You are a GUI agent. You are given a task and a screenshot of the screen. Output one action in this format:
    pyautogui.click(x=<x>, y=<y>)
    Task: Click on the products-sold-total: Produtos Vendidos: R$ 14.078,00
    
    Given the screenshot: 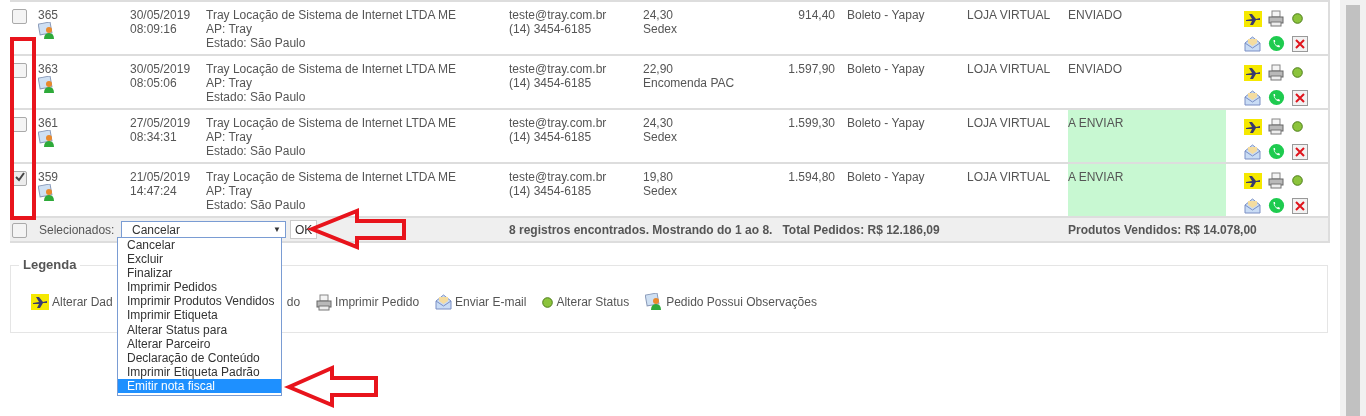 What is the action you would take?
    pyautogui.click(x=1162, y=229)
    